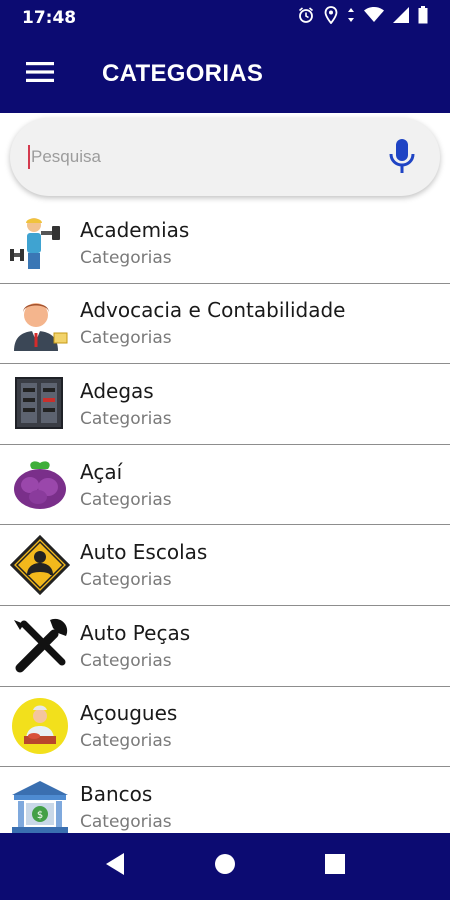 The width and height of the screenshot is (450, 900). I want to click on page-title: CATEGORIAS, so click(183, 73).